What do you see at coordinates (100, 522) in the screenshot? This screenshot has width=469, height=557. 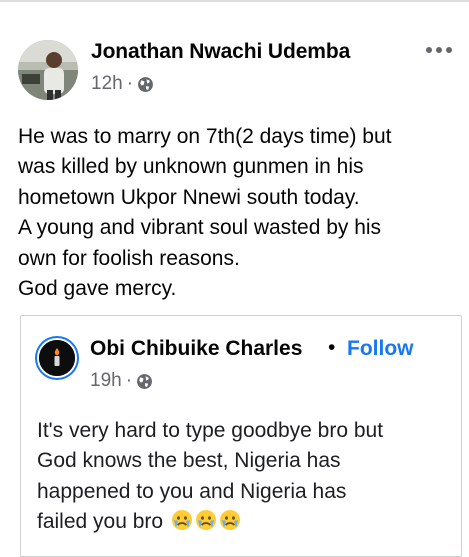 I see `shared-text-line: failed you bro` at bounding box center [100, 522].